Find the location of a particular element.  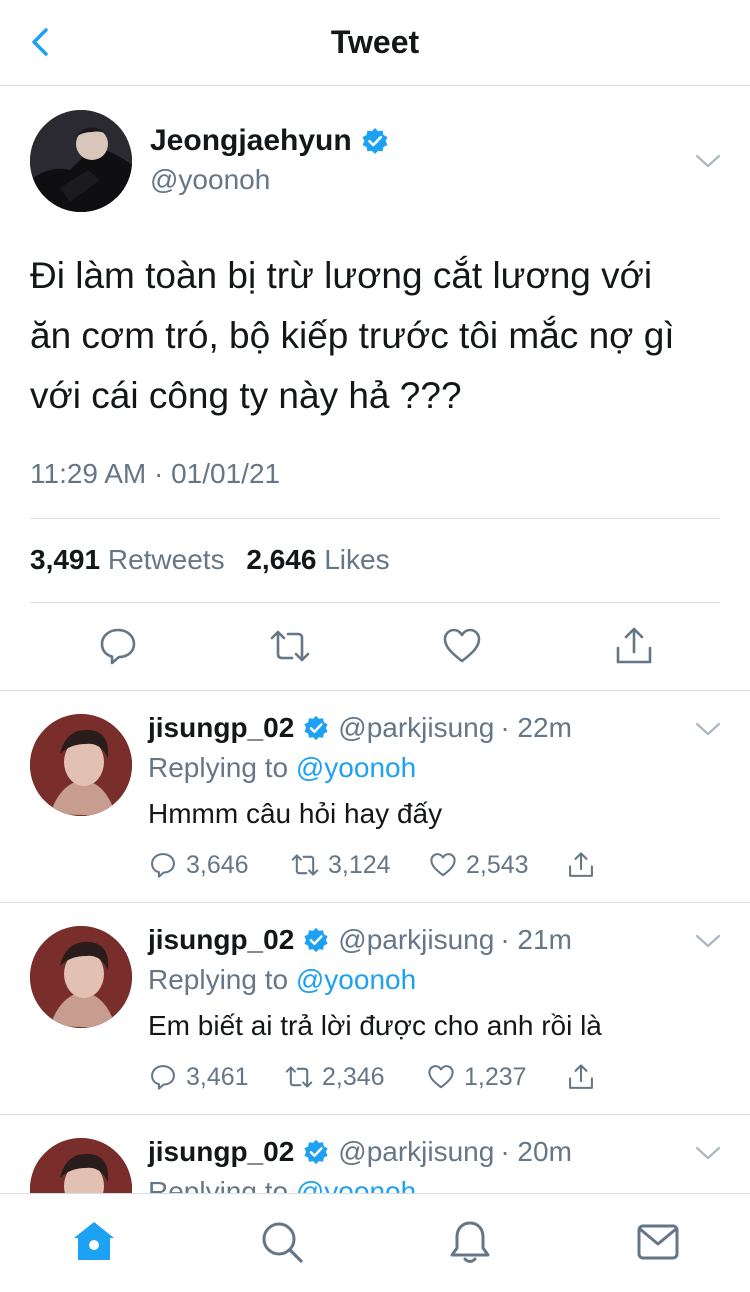

reply-button: 3,646 is located at coordinates (219, 865).